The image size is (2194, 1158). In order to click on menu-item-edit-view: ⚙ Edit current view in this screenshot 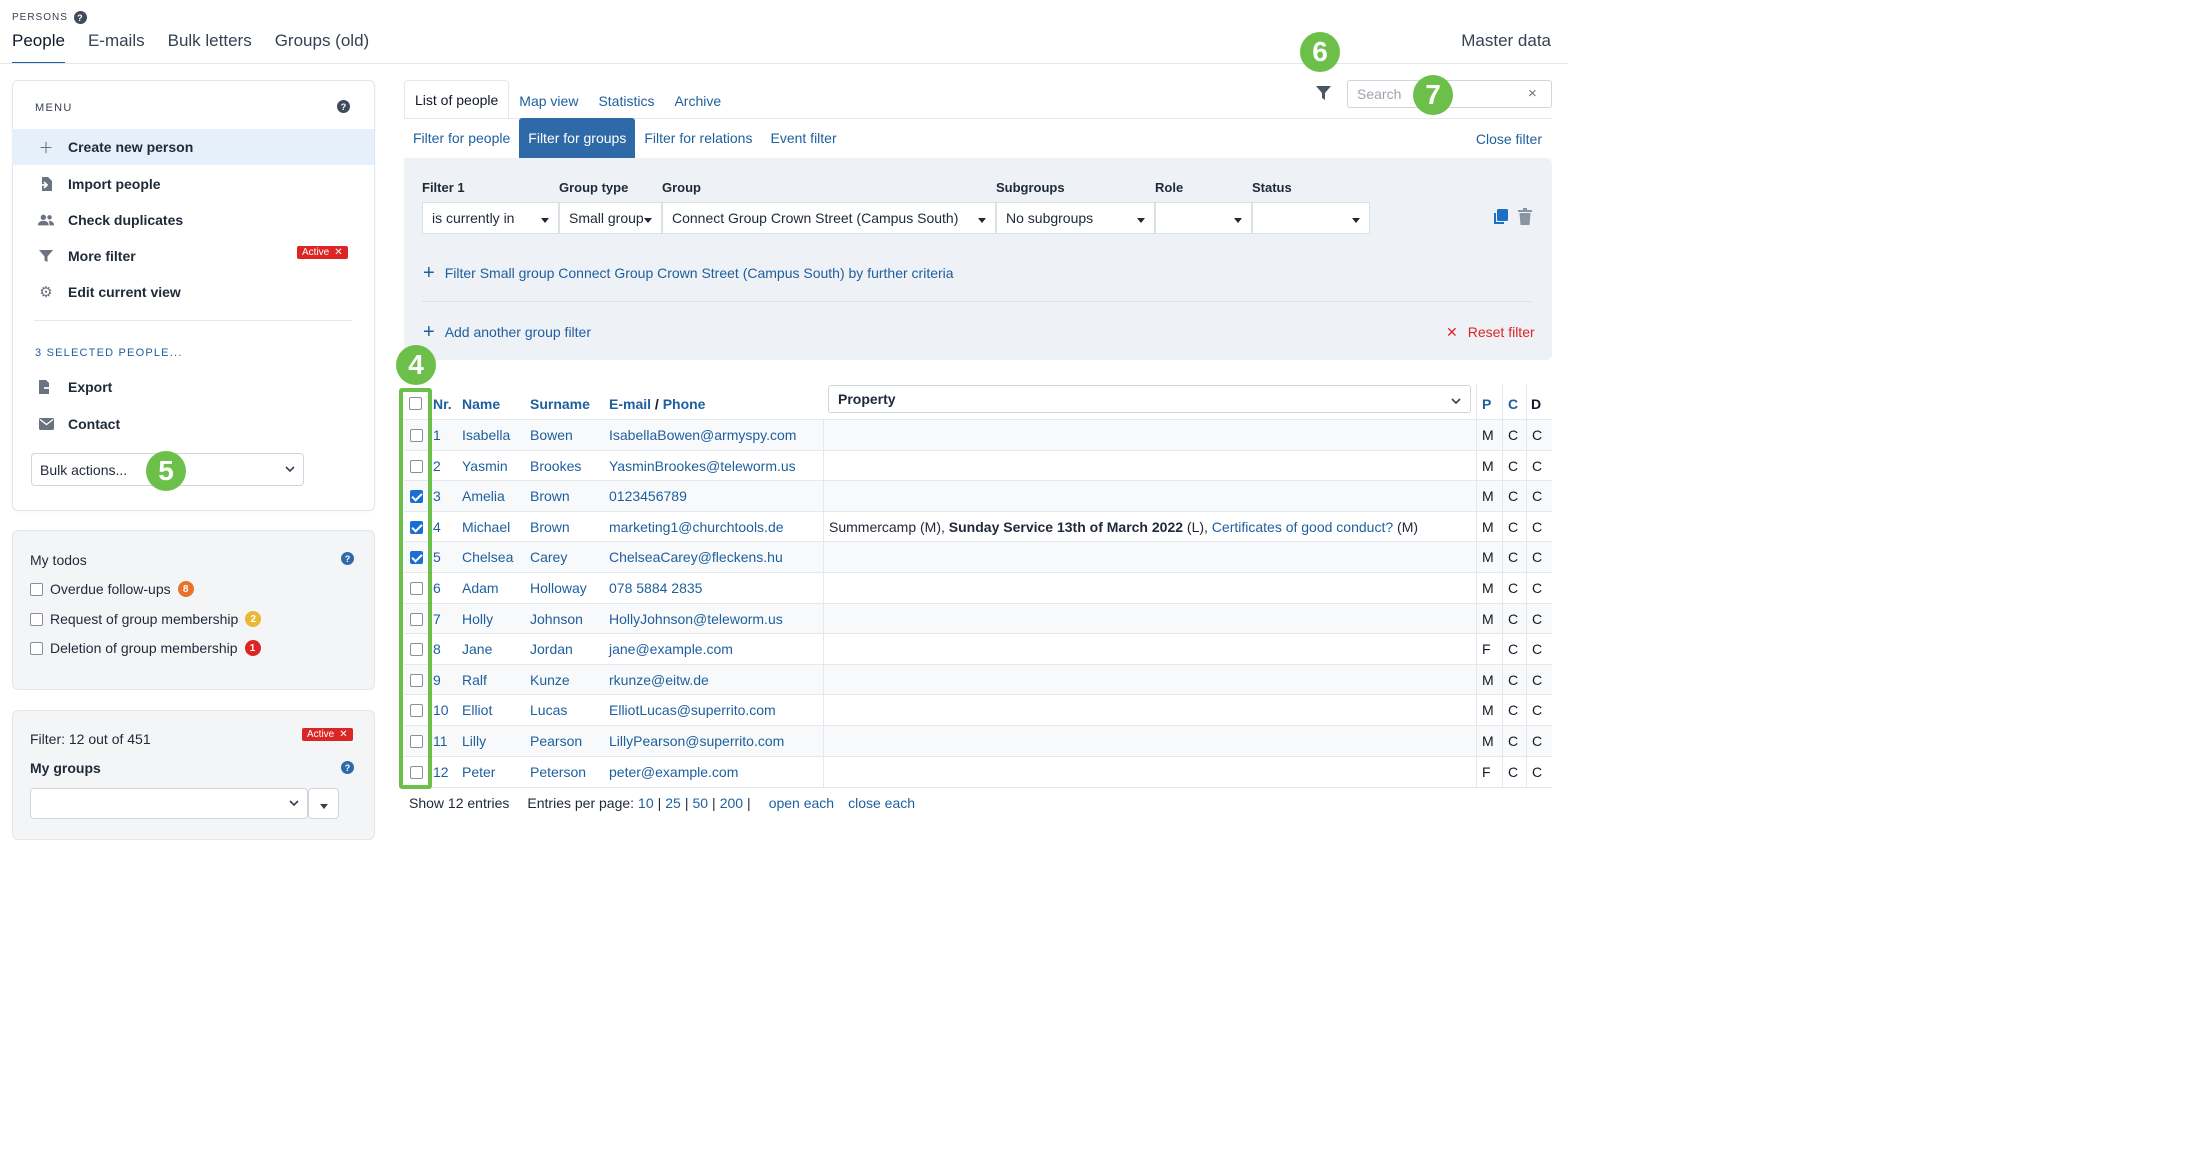, I will do `click(193, 292)`.